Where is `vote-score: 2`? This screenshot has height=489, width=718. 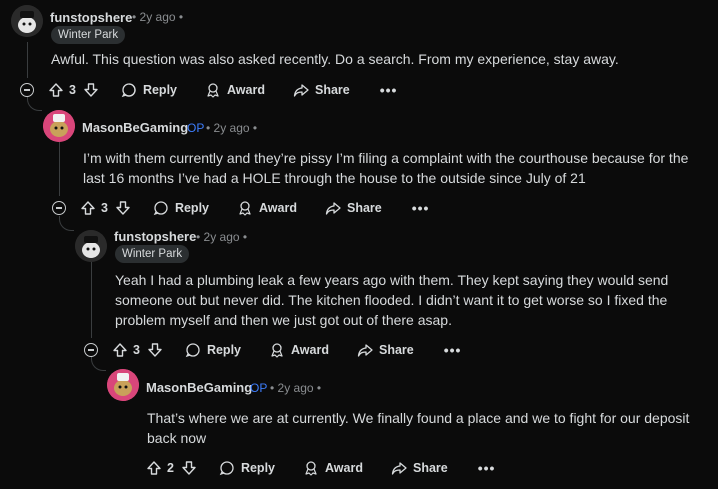 vote-score: 2 is located at coordinates (170, 468).